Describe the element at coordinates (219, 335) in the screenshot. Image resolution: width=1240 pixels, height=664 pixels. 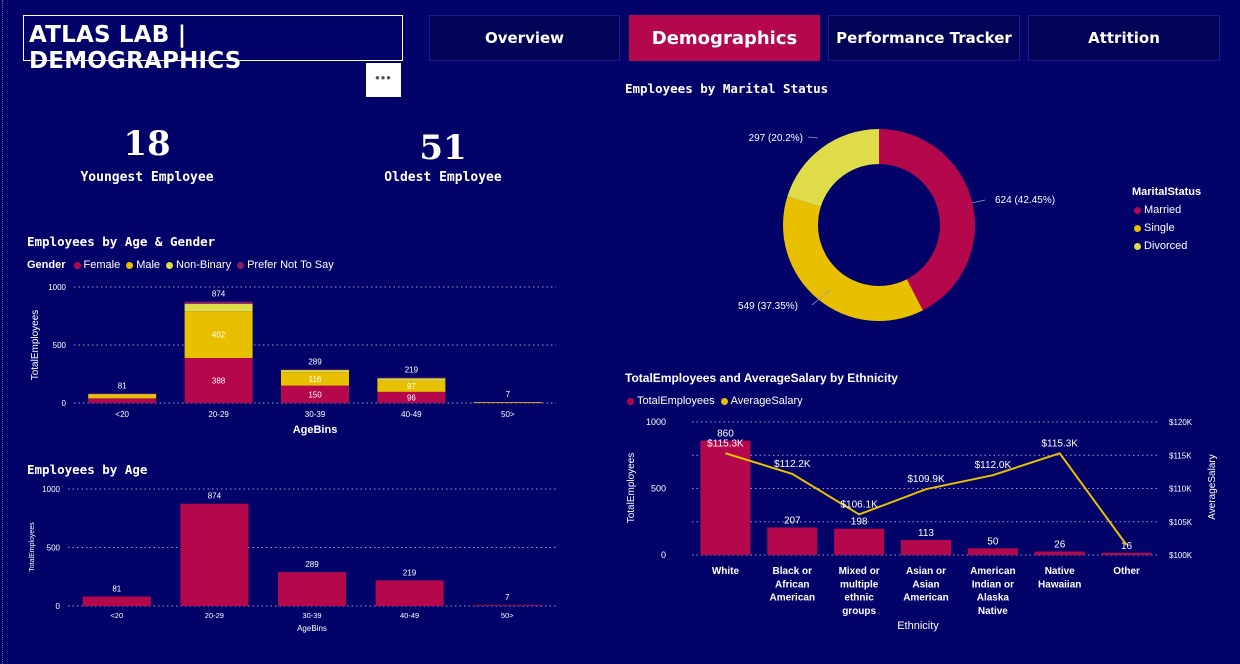
I see `segment-data-label: 402` at that location.